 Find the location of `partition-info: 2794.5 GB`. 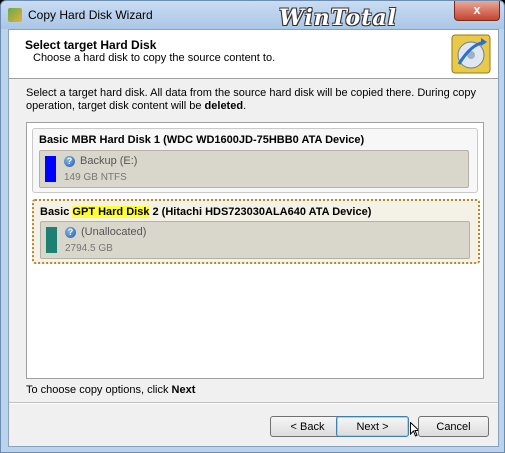

partition-info: 2794.5 GB is located at coordinates (89, 248).